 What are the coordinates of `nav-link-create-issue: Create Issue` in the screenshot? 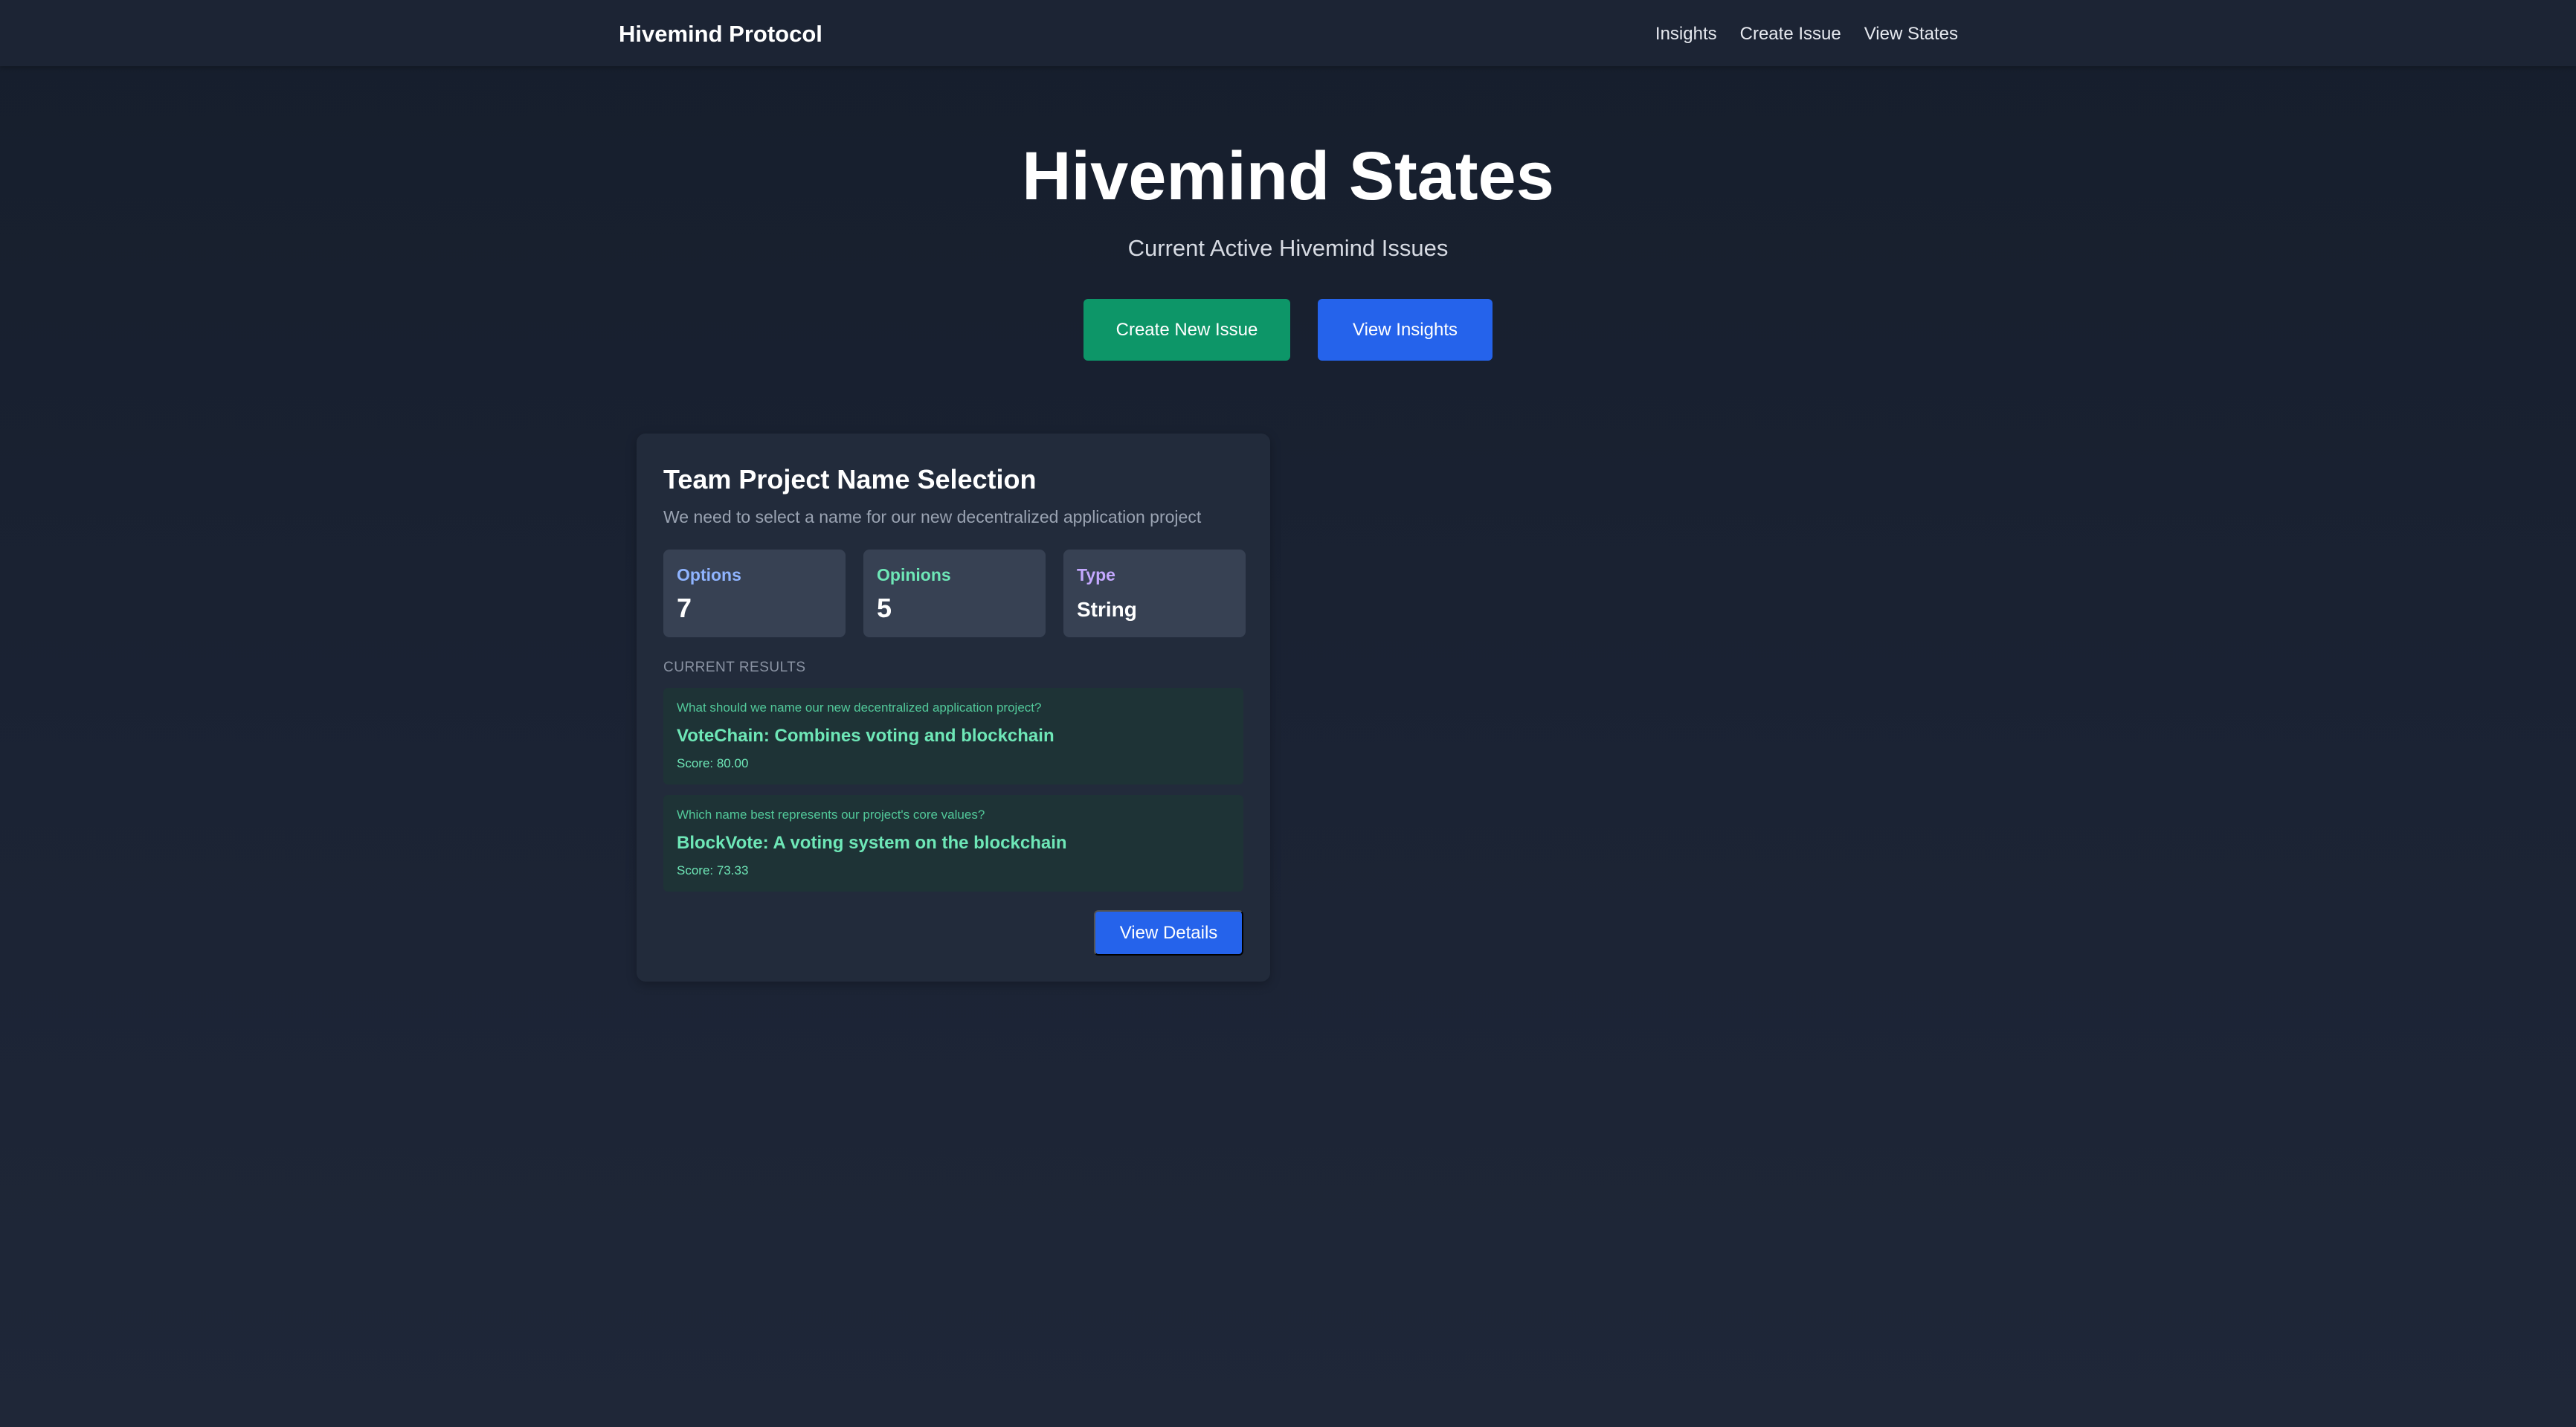 It's located at (1790, 34).